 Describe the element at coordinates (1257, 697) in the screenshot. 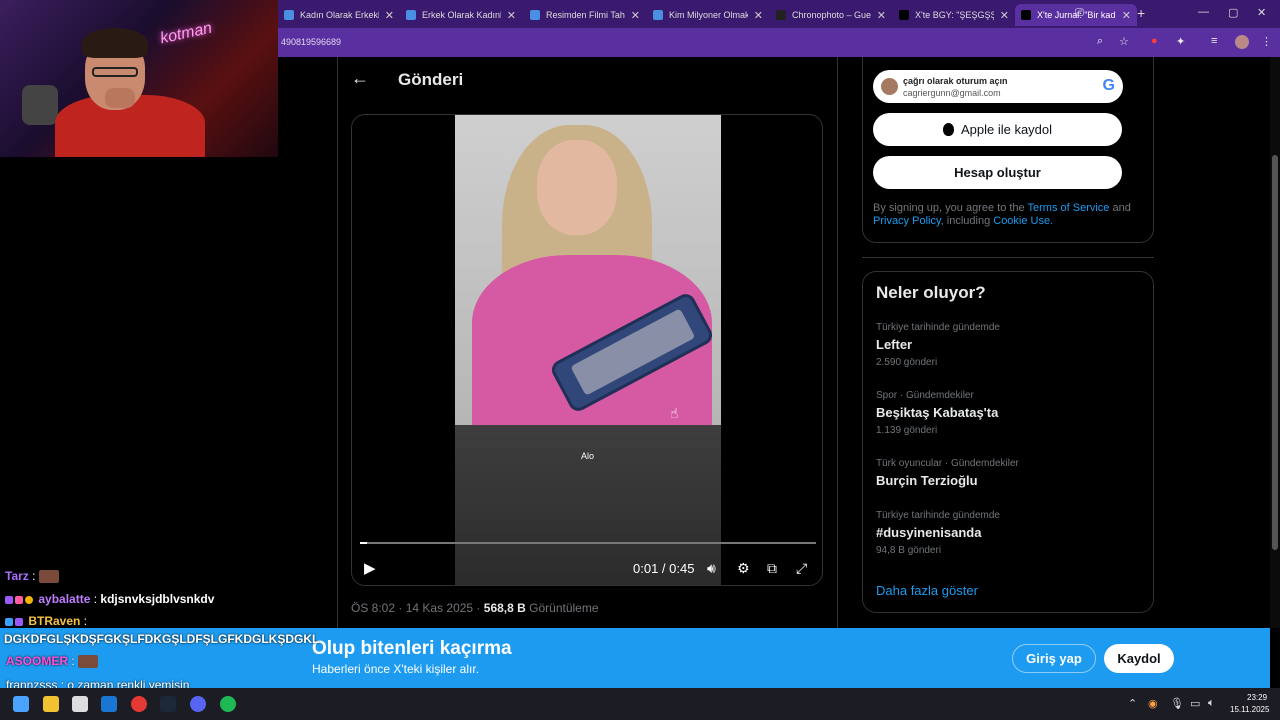

I see `clock-time: 23:29` at that location.